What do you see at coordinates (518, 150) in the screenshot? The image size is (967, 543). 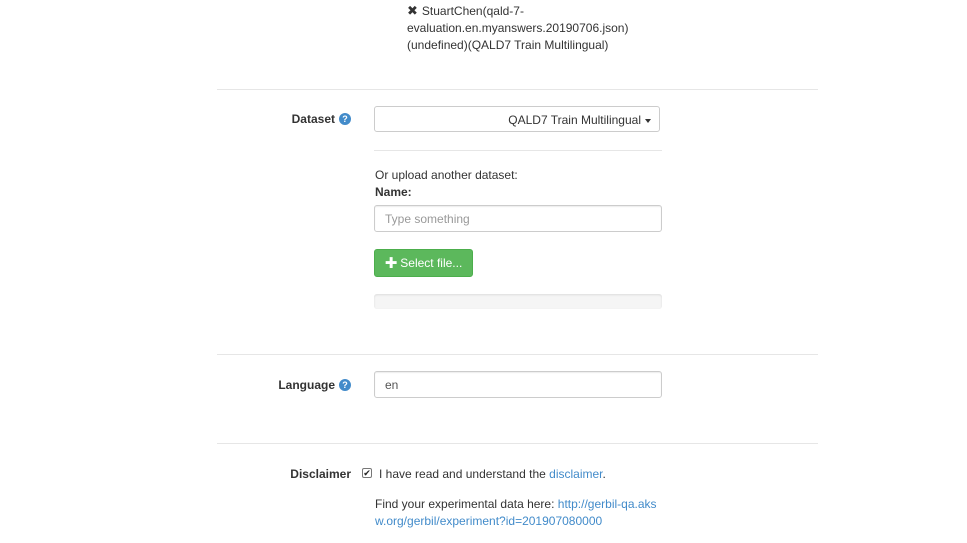 I see `dataset-divider` at bounding box center [518, 150].